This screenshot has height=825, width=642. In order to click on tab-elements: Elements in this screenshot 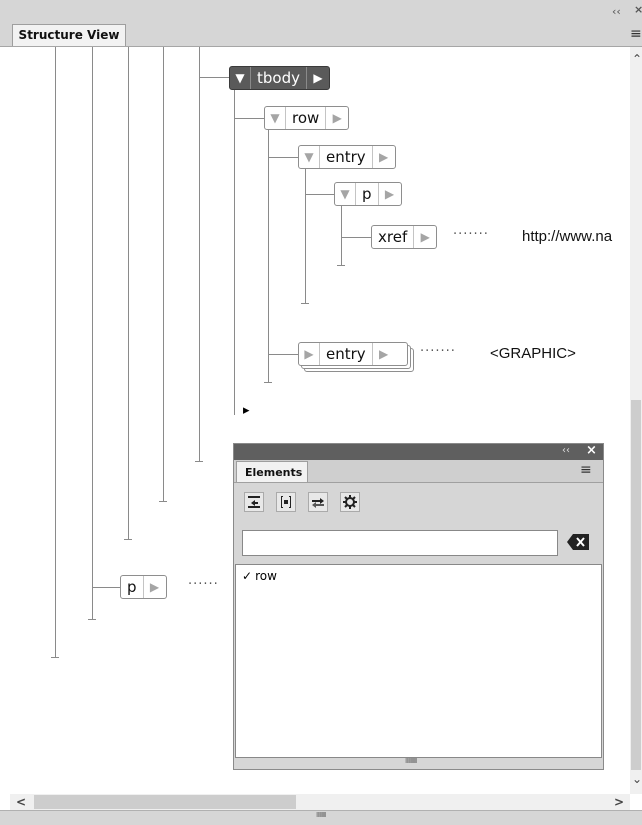, I will do `click(272, 471)`.